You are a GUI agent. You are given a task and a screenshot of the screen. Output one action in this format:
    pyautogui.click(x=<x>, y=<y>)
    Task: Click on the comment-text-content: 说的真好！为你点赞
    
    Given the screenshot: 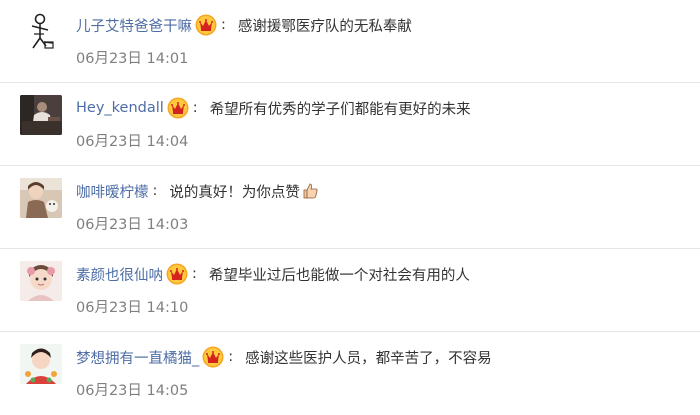 What is the action you would take?
    pyautogui.click(x=234, y=192)
    